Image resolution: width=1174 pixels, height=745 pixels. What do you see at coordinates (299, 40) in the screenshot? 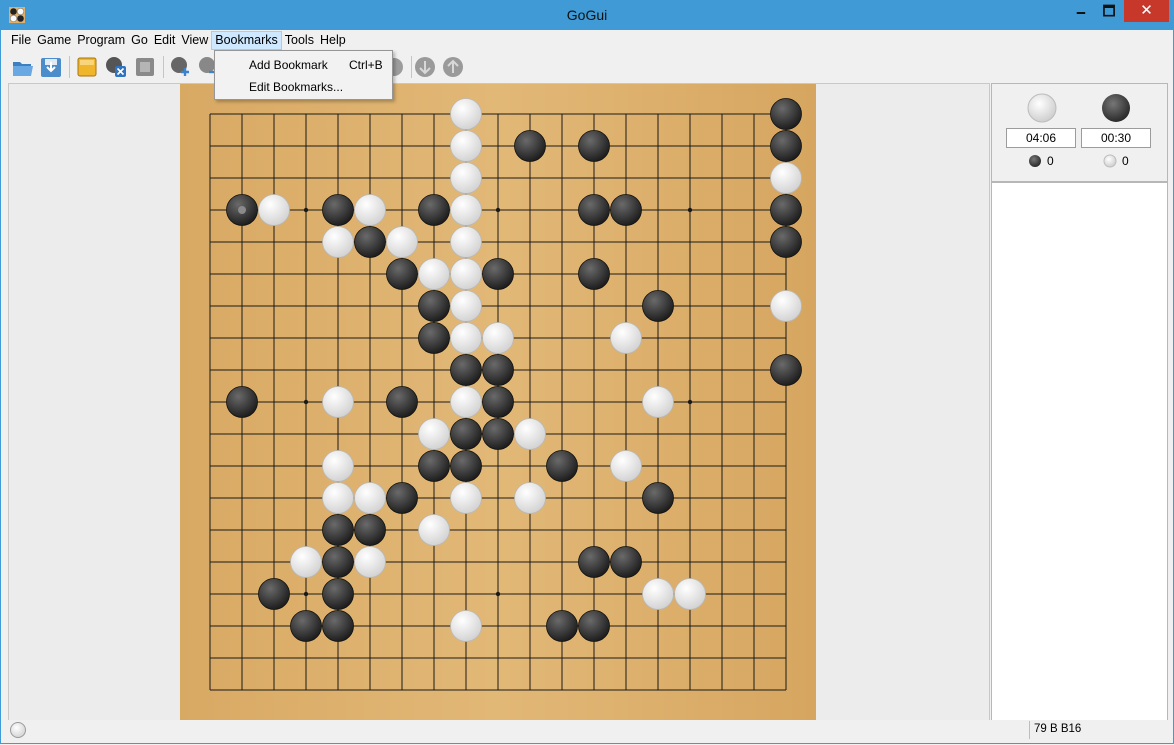
I see `menu-tools: Tools` at bounding box center [299, 40].